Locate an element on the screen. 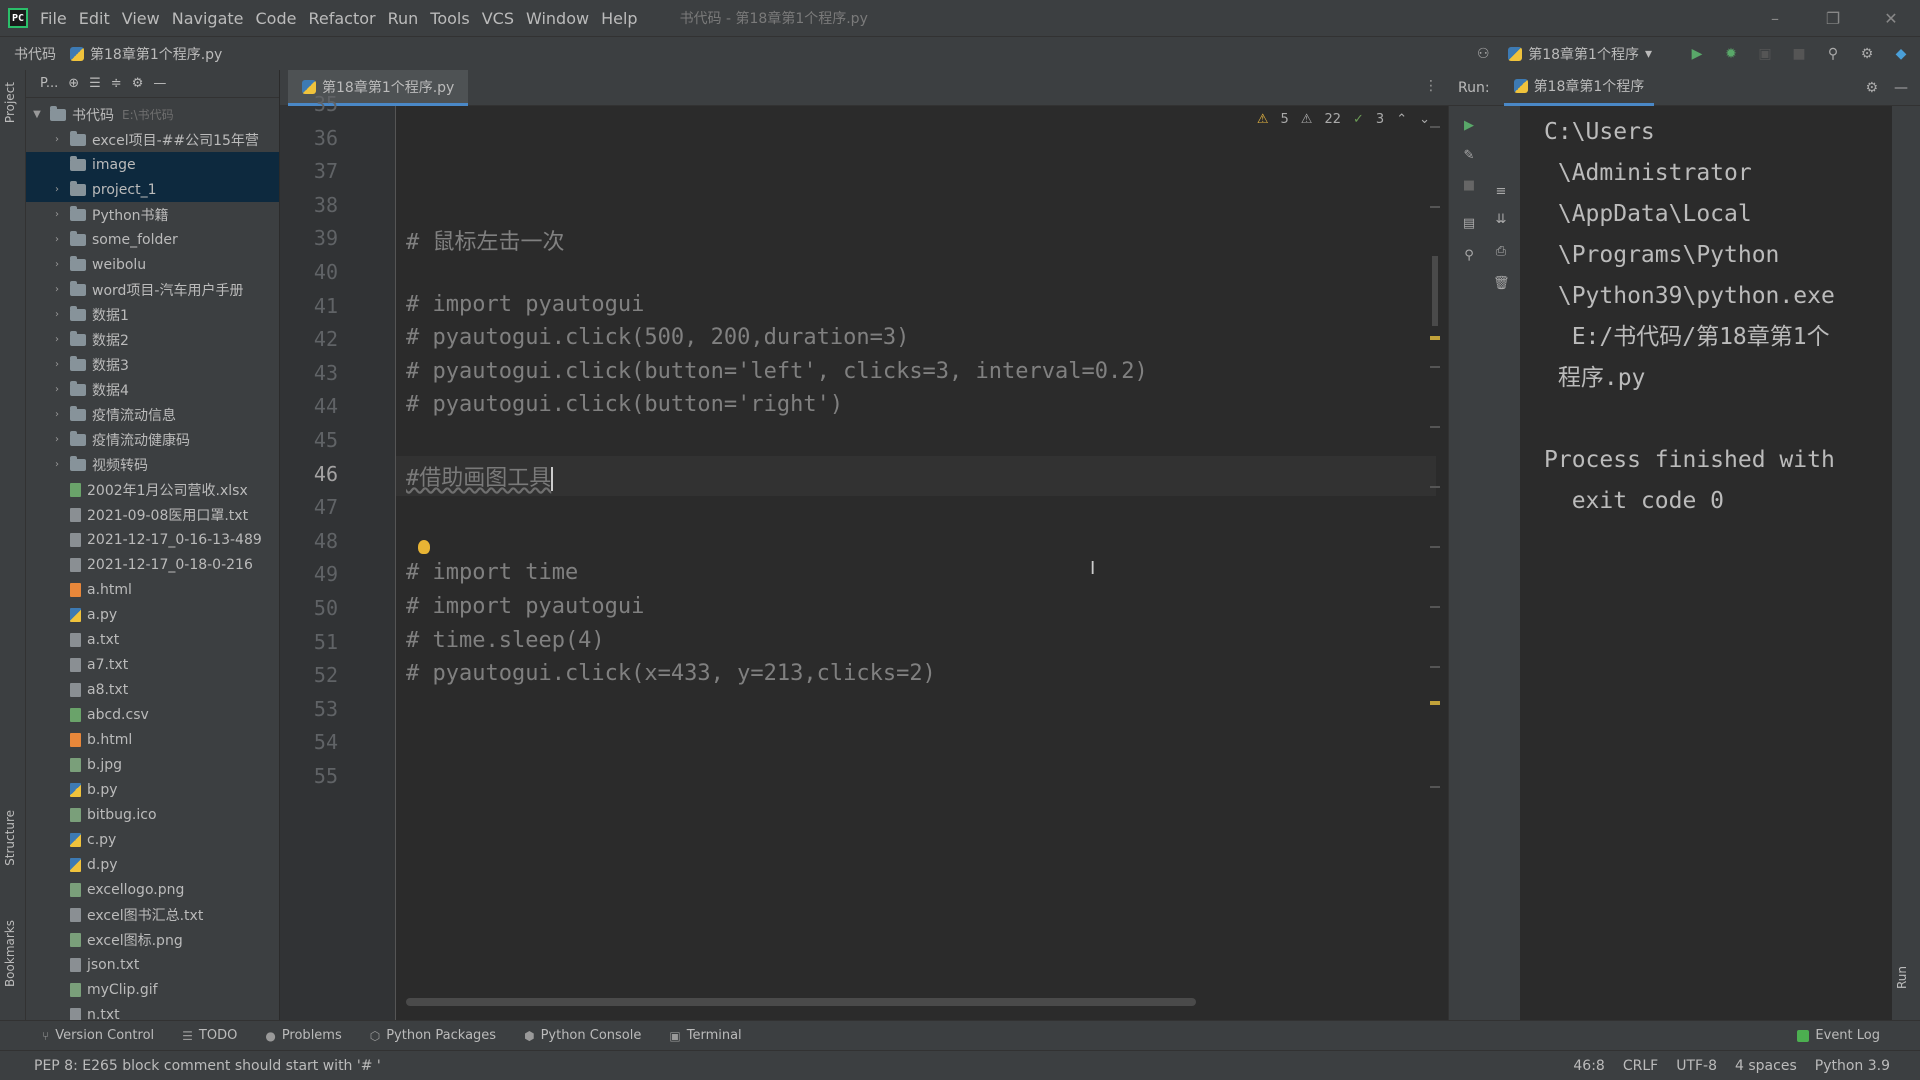 The width and height of the screenshot is (1920, 1080). horizontal-scrollbar is located at coordinates (801, 1002).